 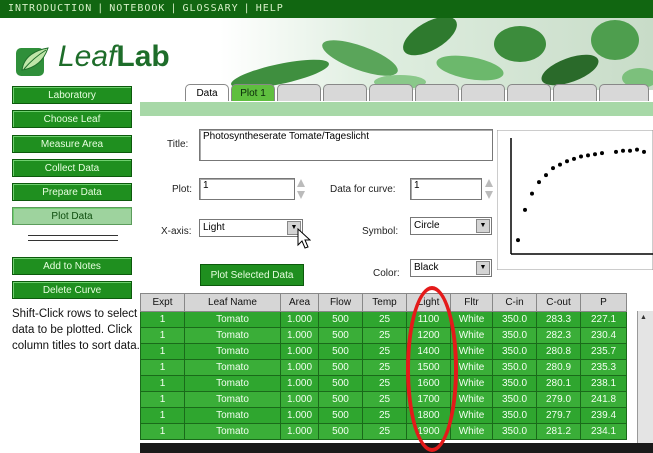 I want to click on nav-introduction: INTRODUCTION, so click(x=50, y=8).